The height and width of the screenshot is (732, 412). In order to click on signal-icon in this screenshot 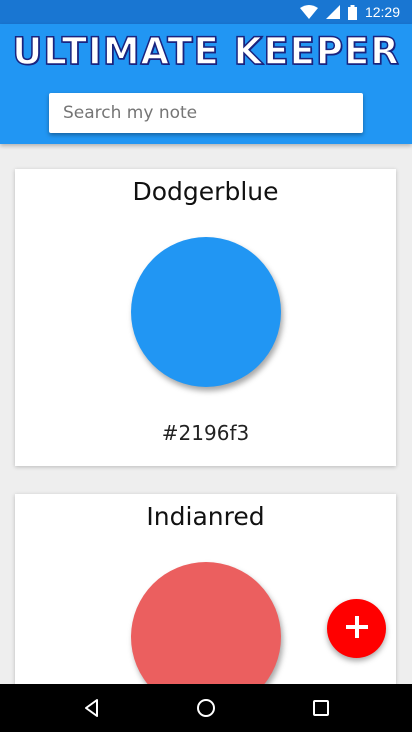, I will do `click(332, 12)`.